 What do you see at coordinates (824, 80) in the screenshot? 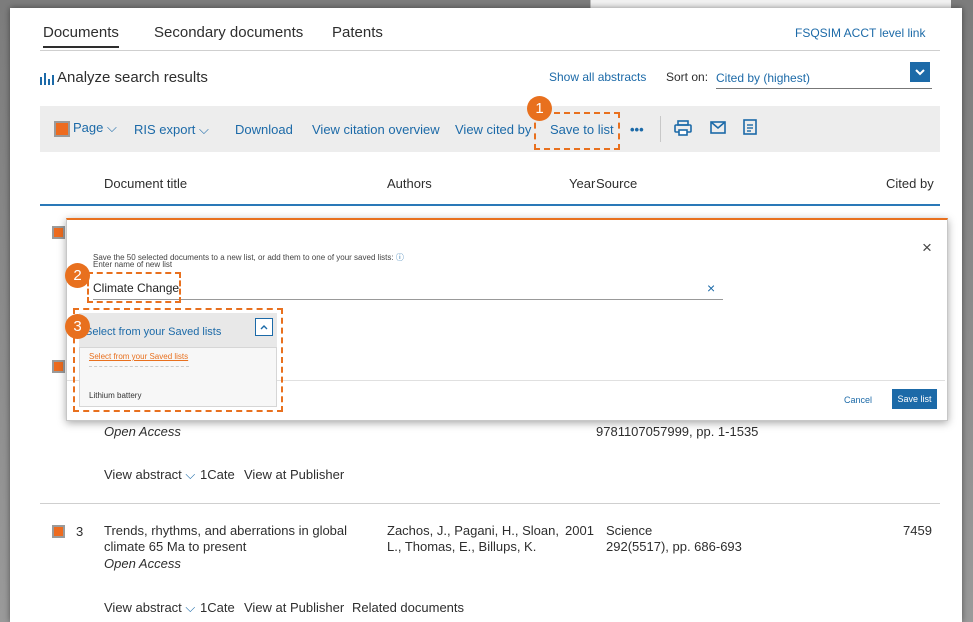
I see `sort-select: Cited by (highest)` at bounding box center [824, 80].